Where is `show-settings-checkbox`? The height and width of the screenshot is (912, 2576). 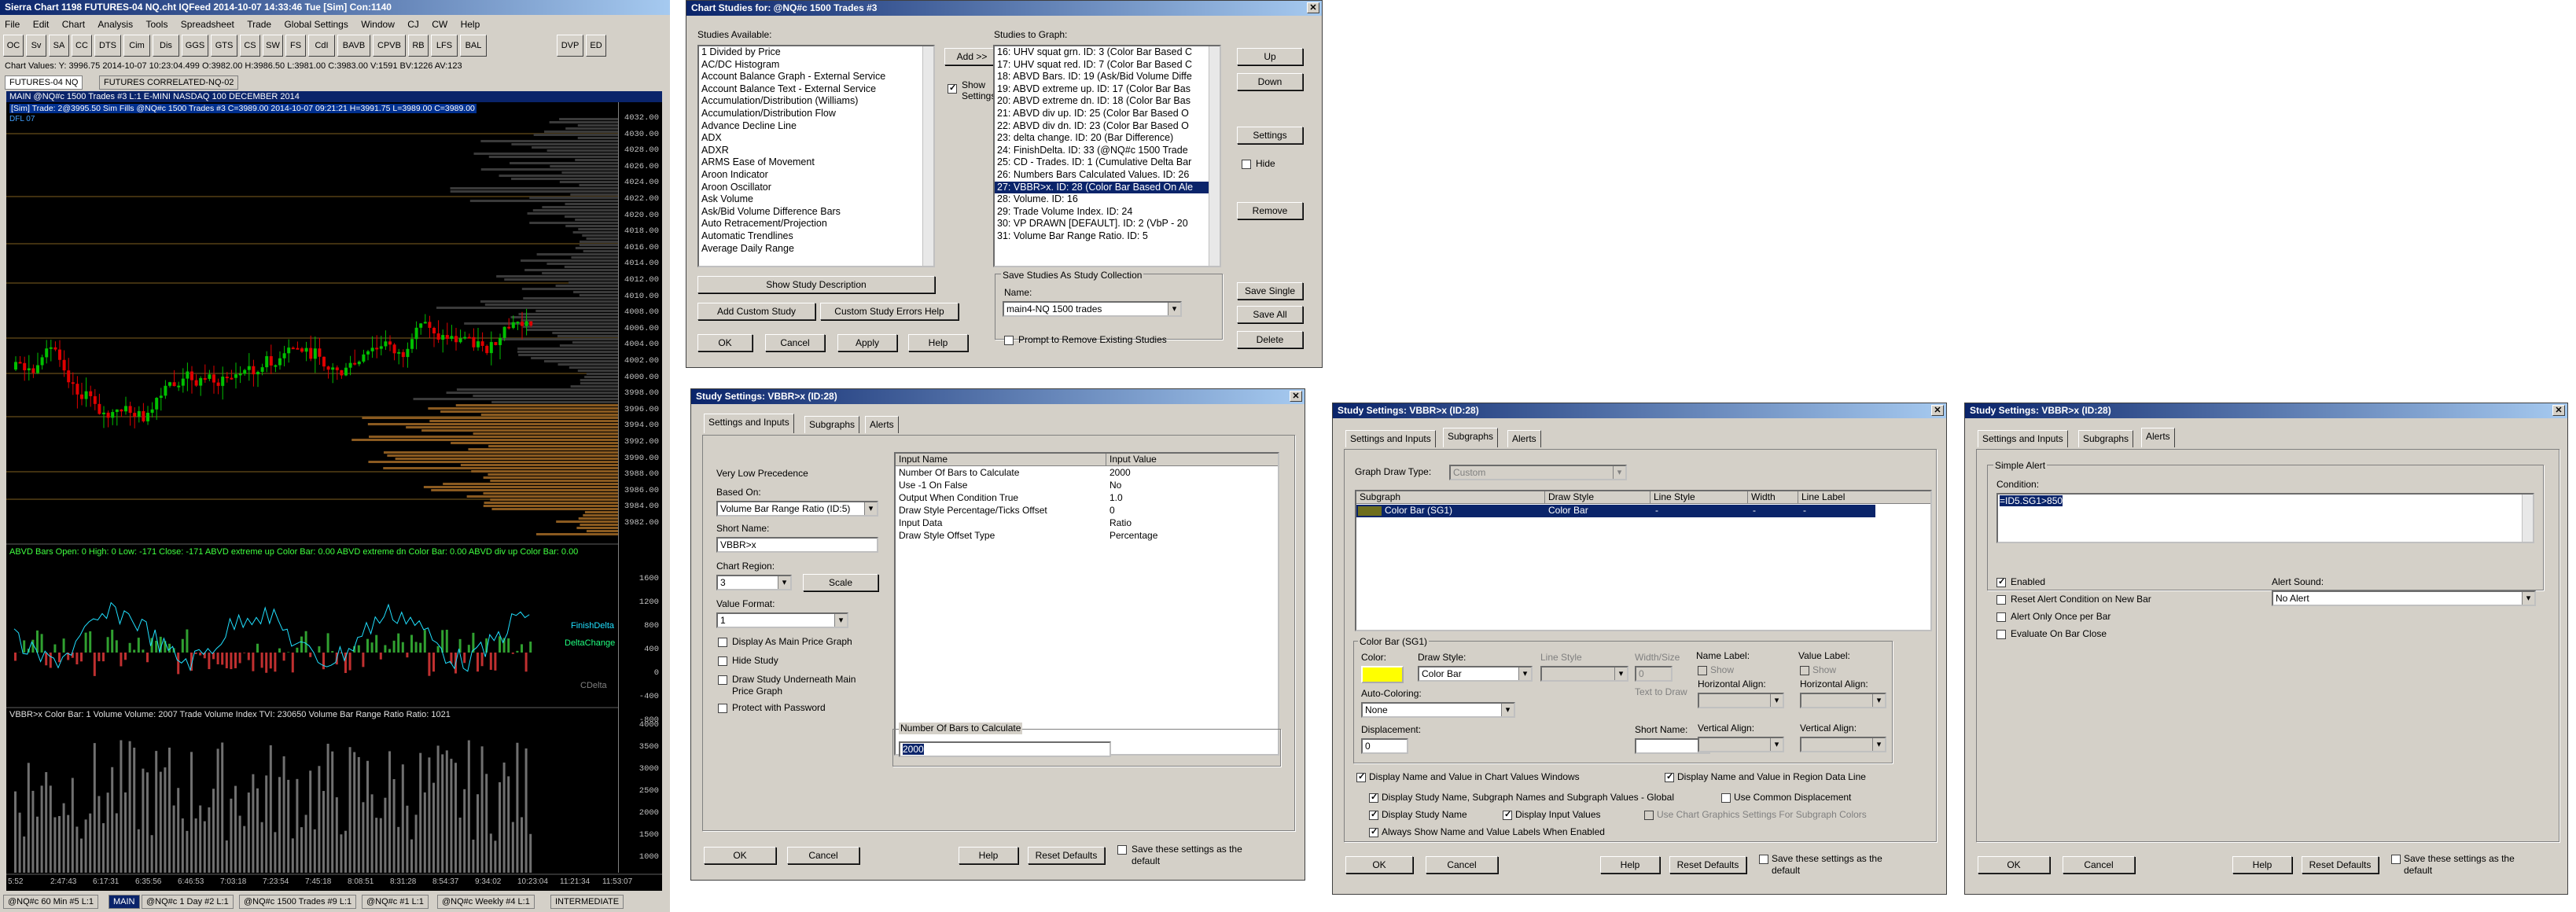
show-settings-checkbox is located at coordinates (952, 88).